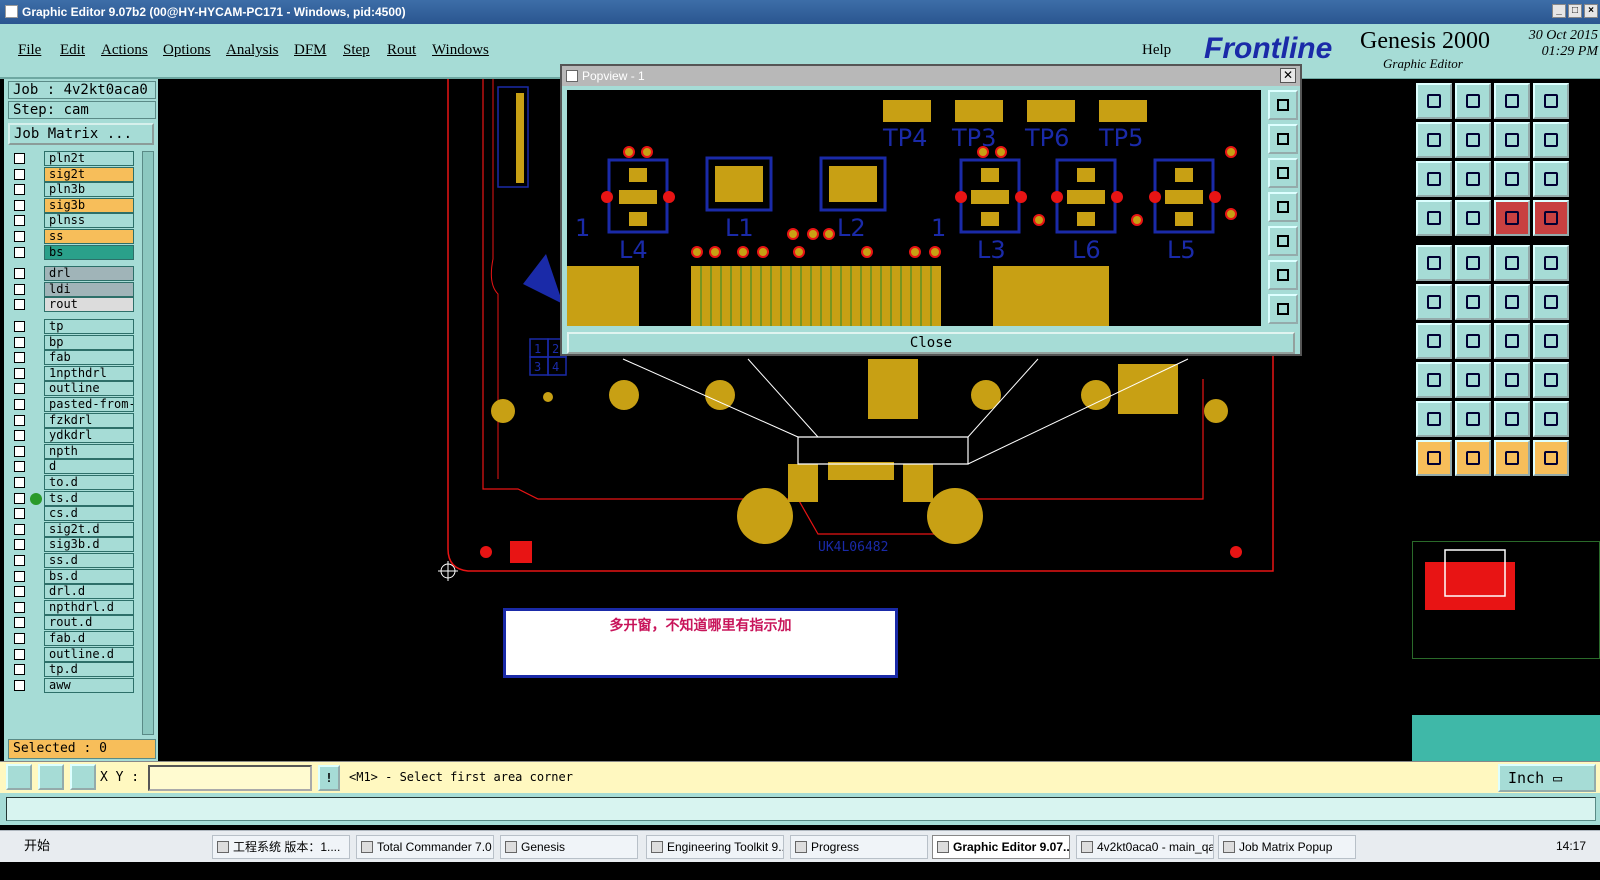 The image size is (1600, 880). I want to click on layer-name: fab, so click(89, 358).